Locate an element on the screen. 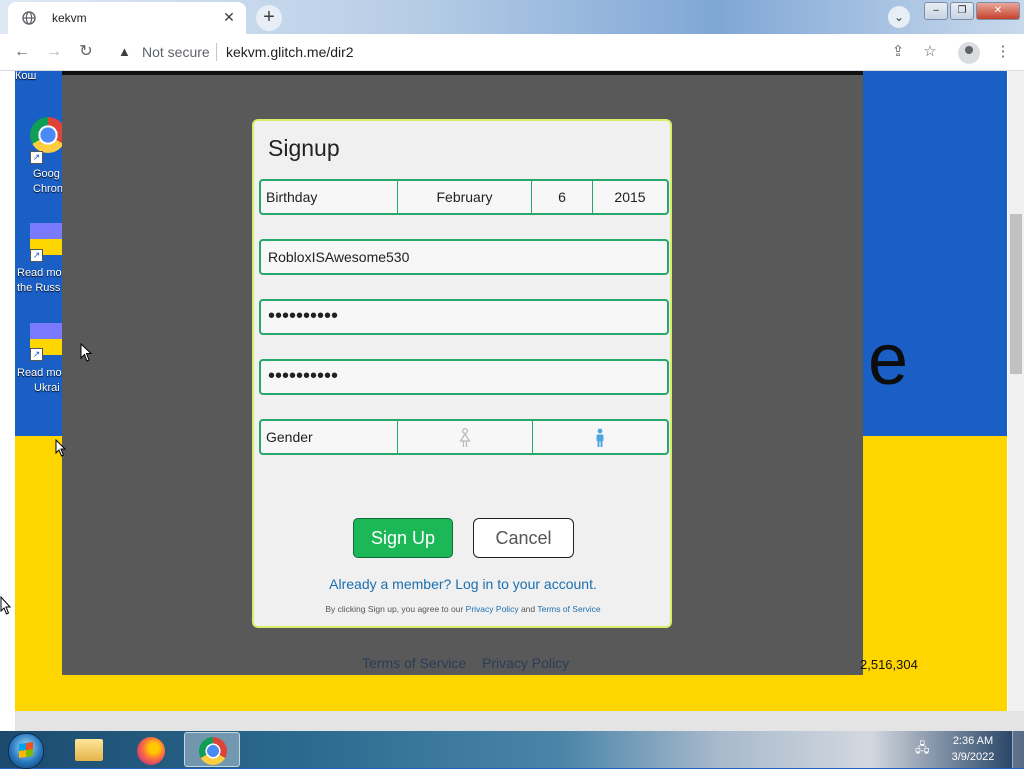 The width and height of the screenshot is (1024, 769). reload-icon: ↻ is located at coordinates (86, 52).